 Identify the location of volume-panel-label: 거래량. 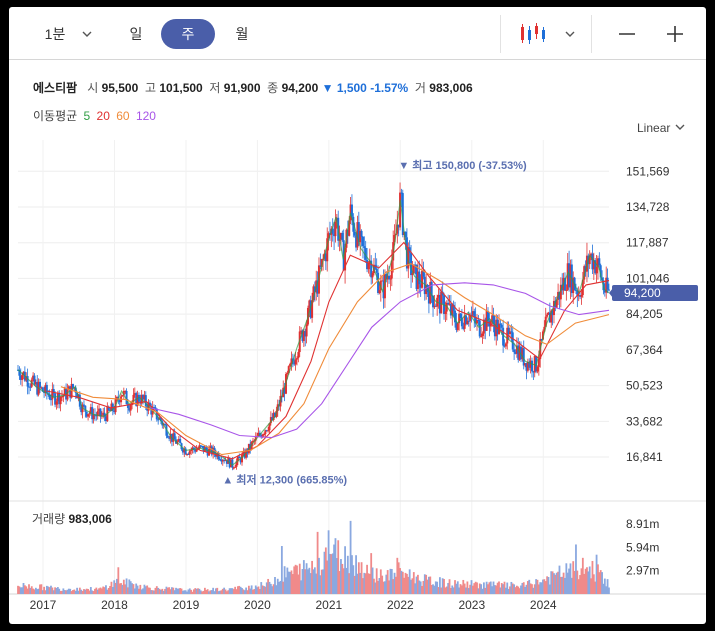
(49, 519).